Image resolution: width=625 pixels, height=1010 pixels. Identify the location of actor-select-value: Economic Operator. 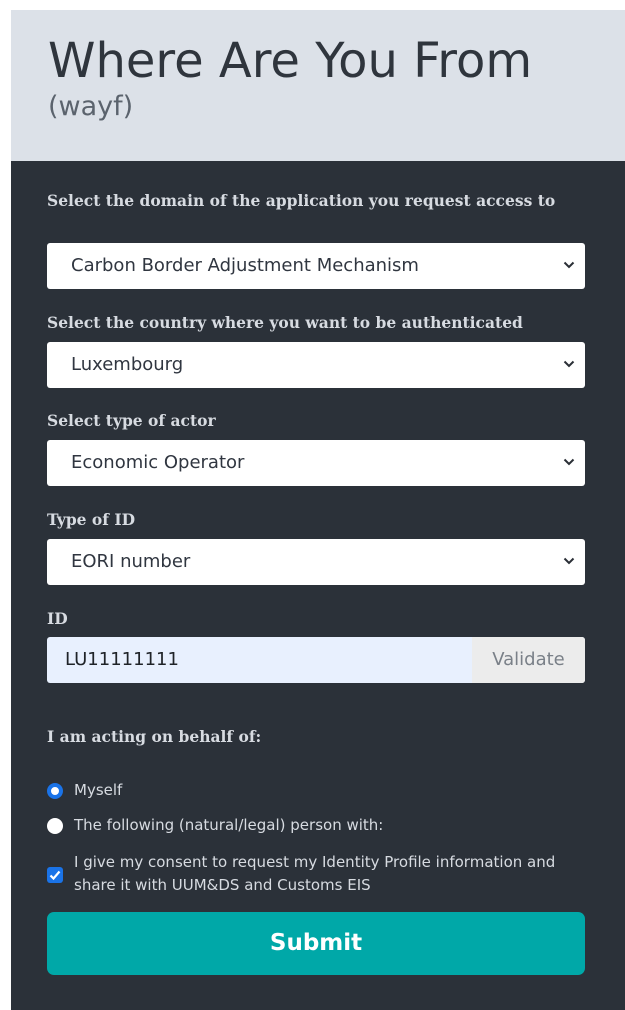
(158, 462).